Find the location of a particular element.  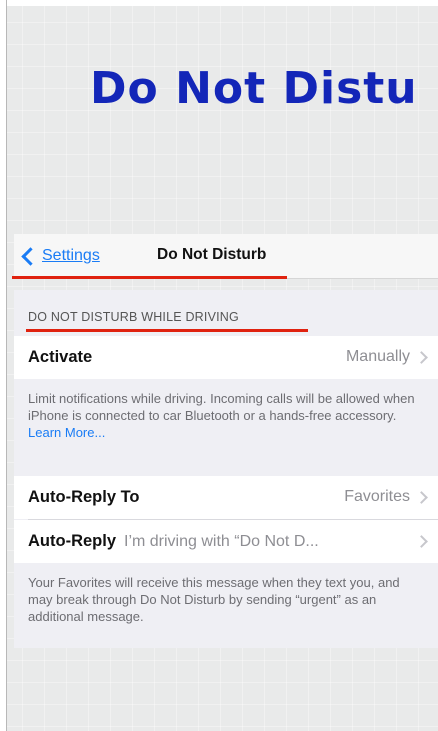

auto-reply-to-value: Favorites is located at coordinates (377, 496).